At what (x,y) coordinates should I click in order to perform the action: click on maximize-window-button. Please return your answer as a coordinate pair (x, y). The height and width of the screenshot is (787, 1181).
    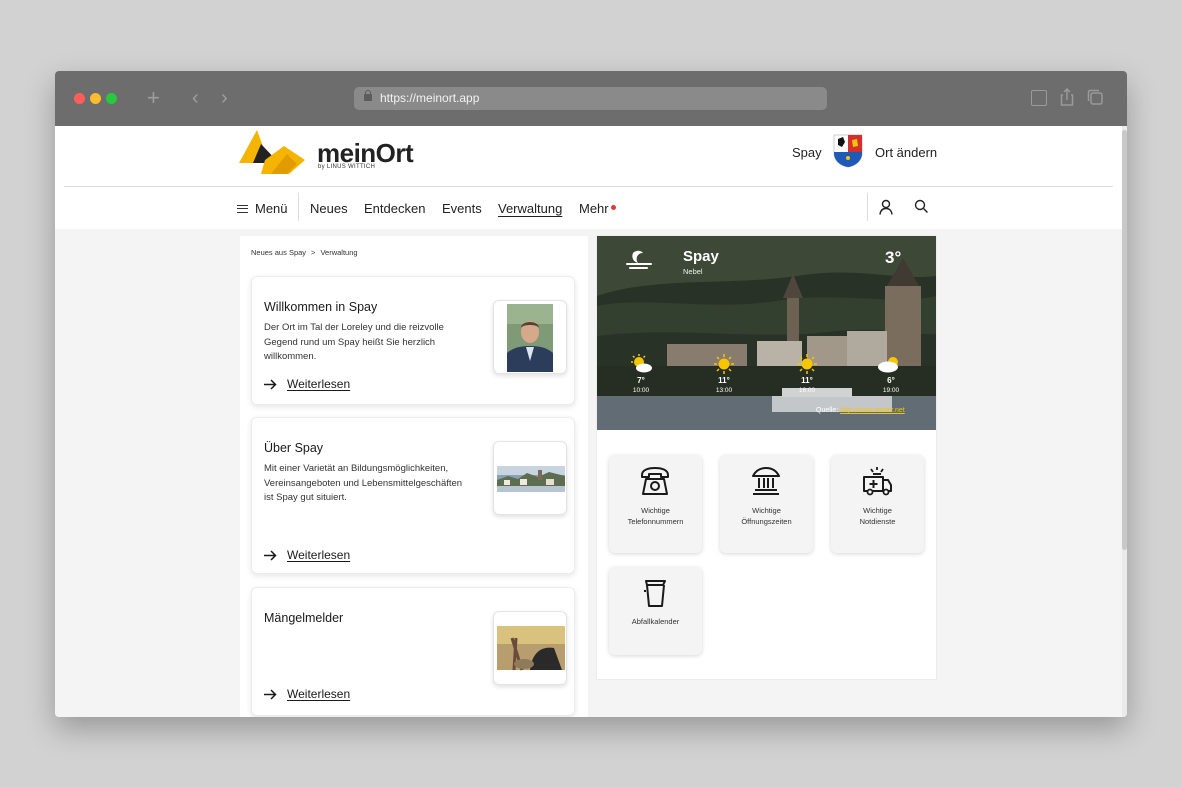
    Looking at the image, I should click on (111, 98).